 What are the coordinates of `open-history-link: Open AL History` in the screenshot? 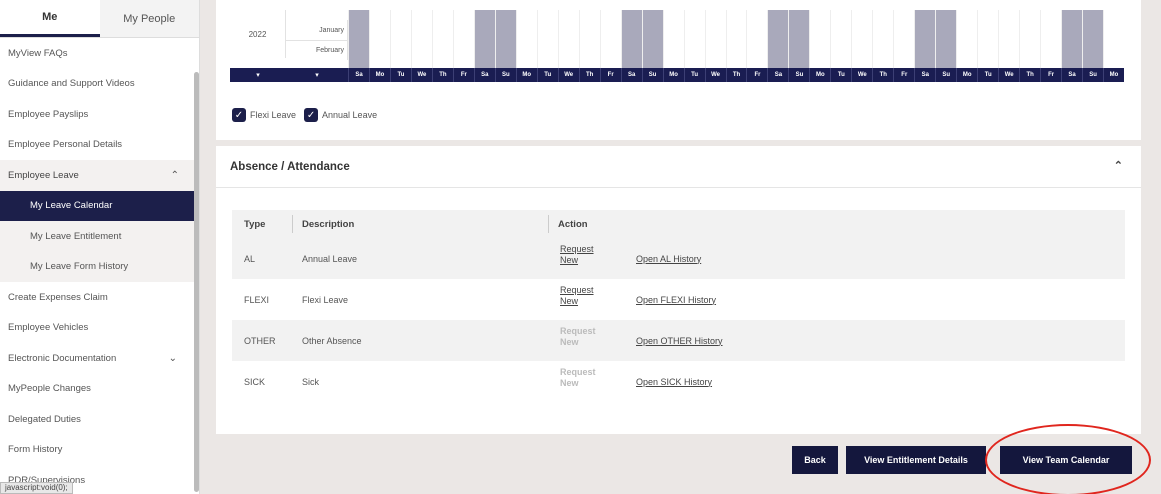 It's located at (668, 258).